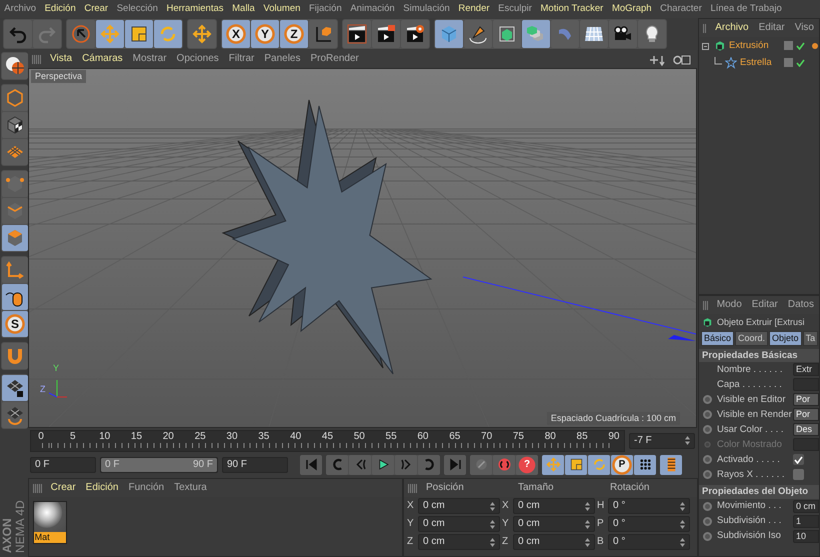 The height and width of the screenshot is (557, 820). What do you see at coordinates (244, 9) in the screenshot?
I see `menu-item: Malla` at bounding box center [244, 9].